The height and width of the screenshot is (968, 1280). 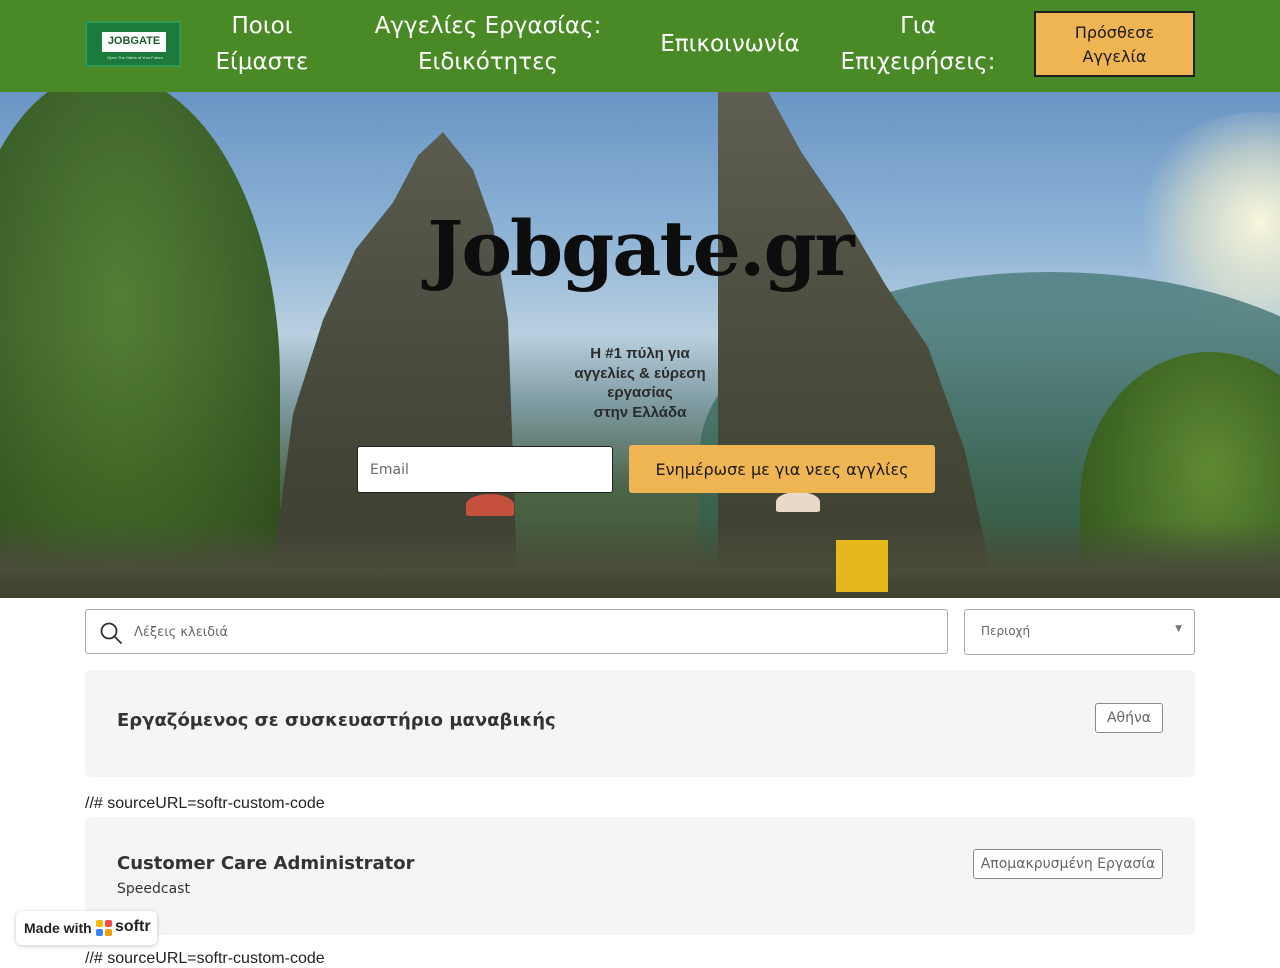 I want to click on nav-link-jobs-line1: Αγγελίες Εργασίας:, so click(x=488, y=26).